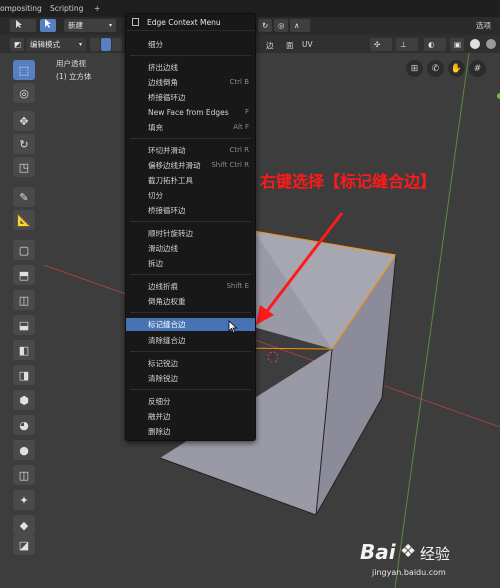  Describe the element at coordinates (190, 127) in the screenshot. I see `menu-item-fill: 填充 Alt F` at that location.